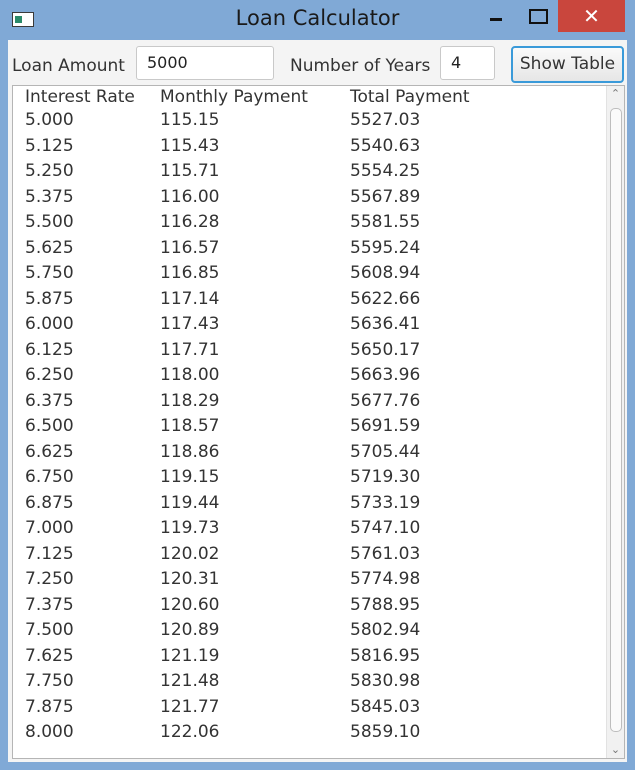 Image resolution: width=635 pixels, height=770 pixels. Describe the element at coordinates (317, 20) in the screenshot. I see `title-bar: Loan Calculator ✕` at that location.